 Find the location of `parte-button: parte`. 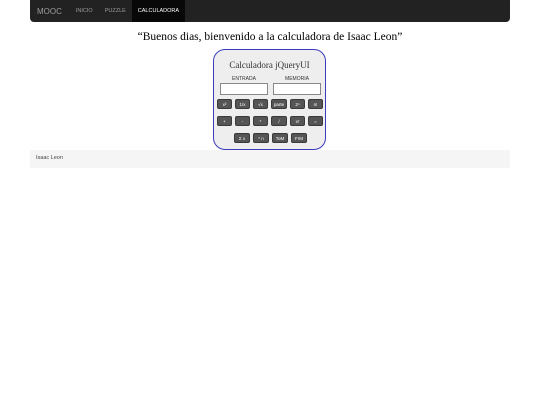

parte-button: parte is located at coordinates (279, 104).